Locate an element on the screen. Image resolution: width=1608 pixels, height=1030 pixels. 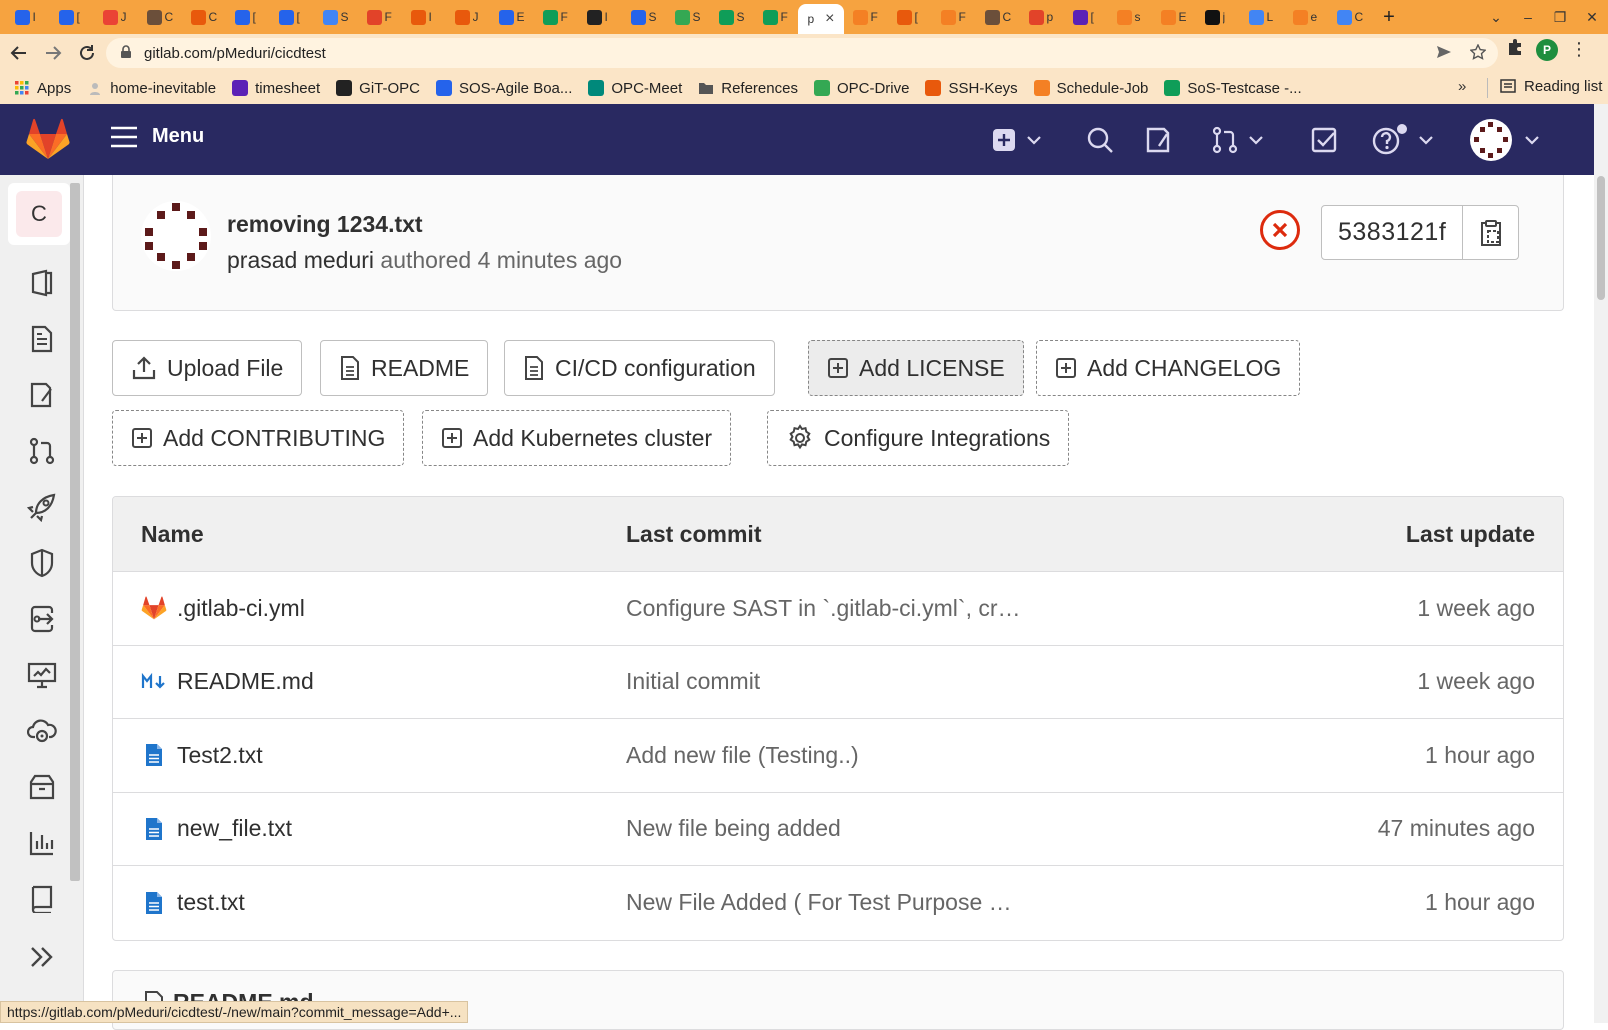
menu-button: Menu is located at coordinates (157, 136).